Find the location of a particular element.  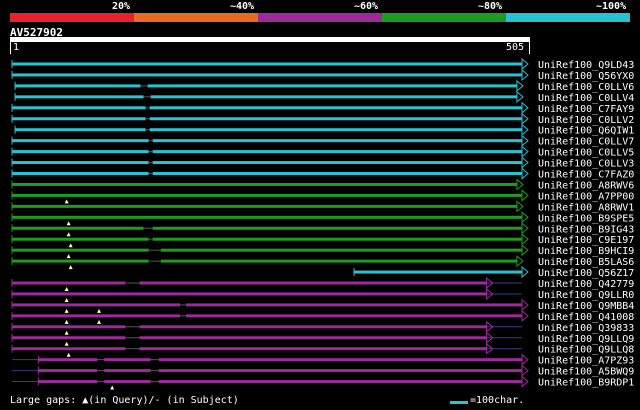

hit-label: UniRef100_Q56YX0 is located at coordinates (586, 76).